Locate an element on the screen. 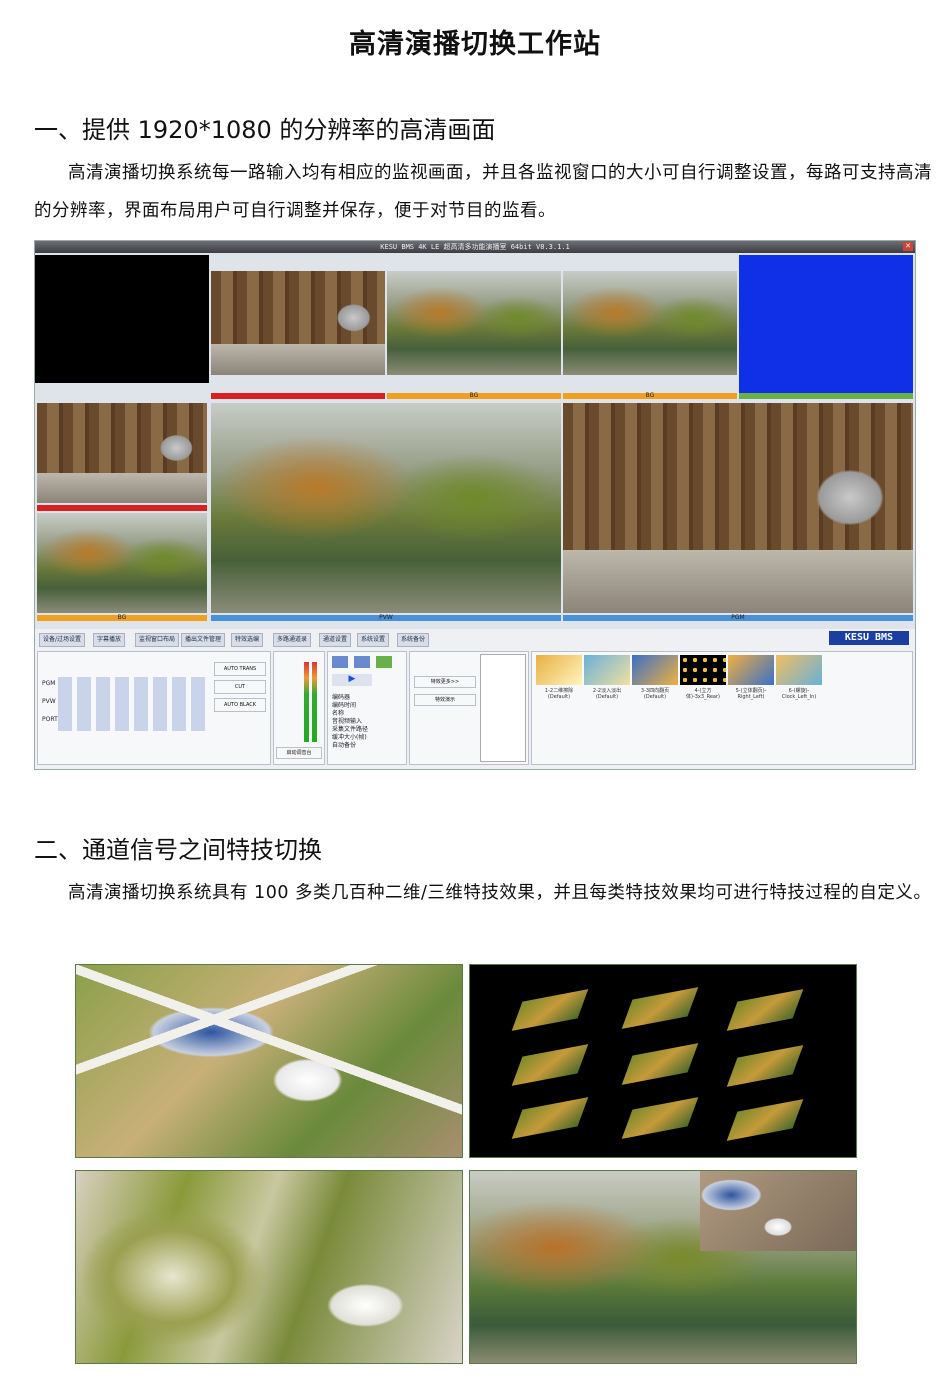 The width and height of the screenshot is (950, 1380). effect-category-list is located at coordinates (503, 708).